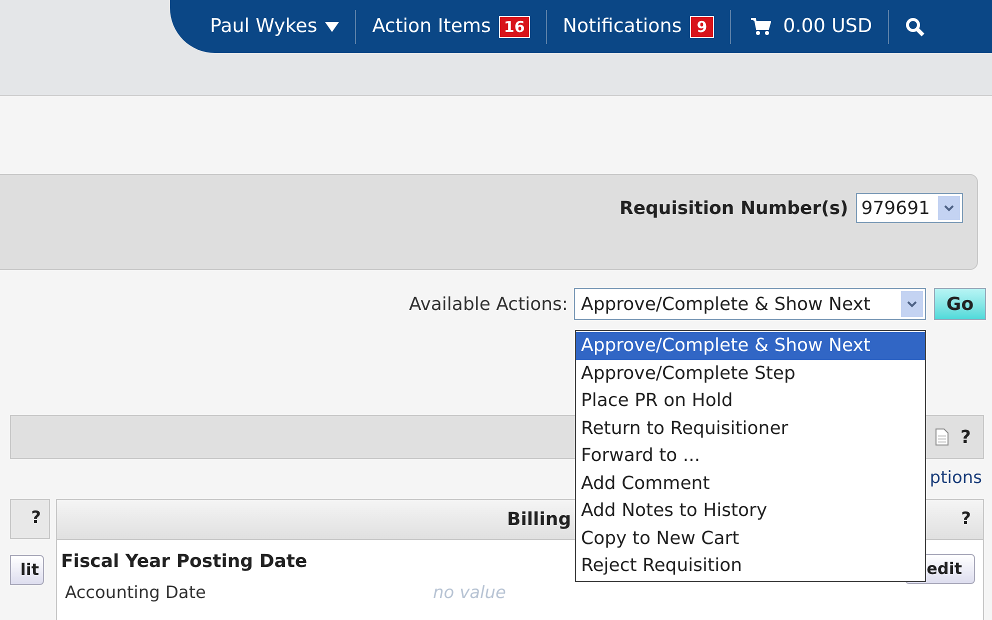 Image resolution: width=992 pixels, height=620 pixels. What do you see at coordinates (941, 437) in the screenshot?
I see `document-icon` at bounding box center [941, 437].